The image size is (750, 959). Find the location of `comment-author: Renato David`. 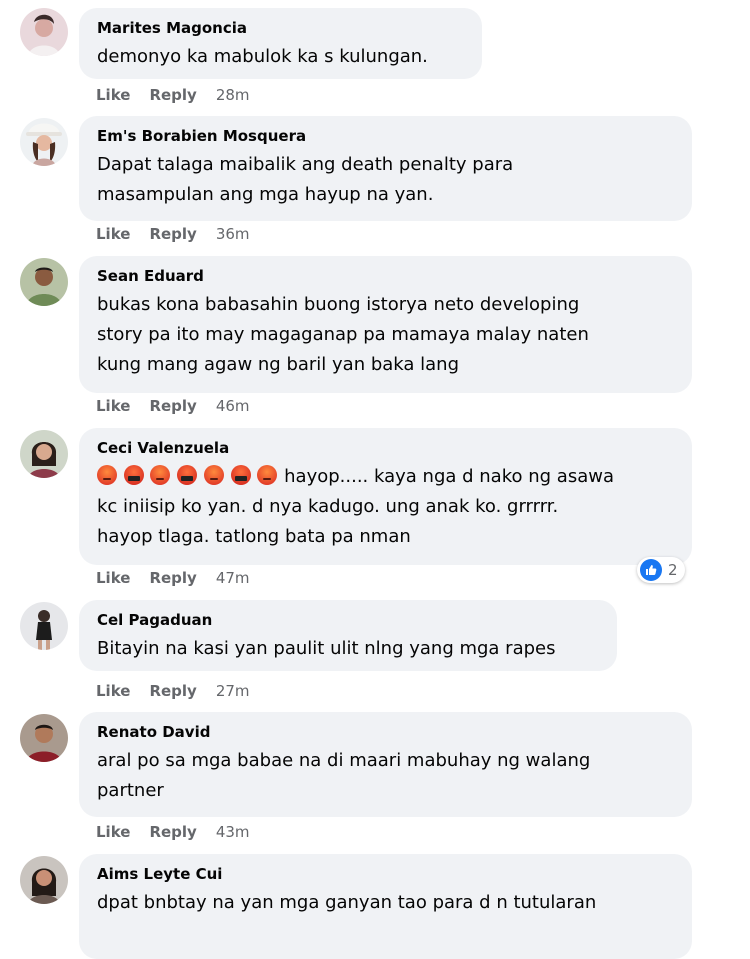

comment-author: Renato David is located at coordinates (385, 732).